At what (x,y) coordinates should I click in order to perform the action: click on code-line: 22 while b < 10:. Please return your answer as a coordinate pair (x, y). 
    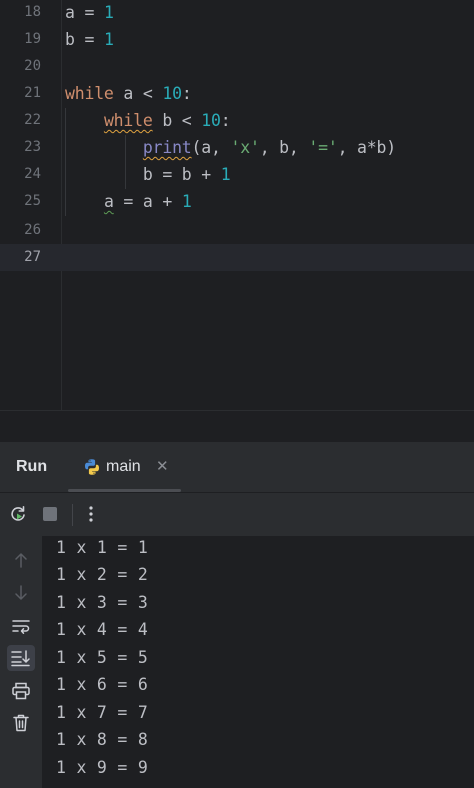
    Looking at the image, I should click on (237, 120).